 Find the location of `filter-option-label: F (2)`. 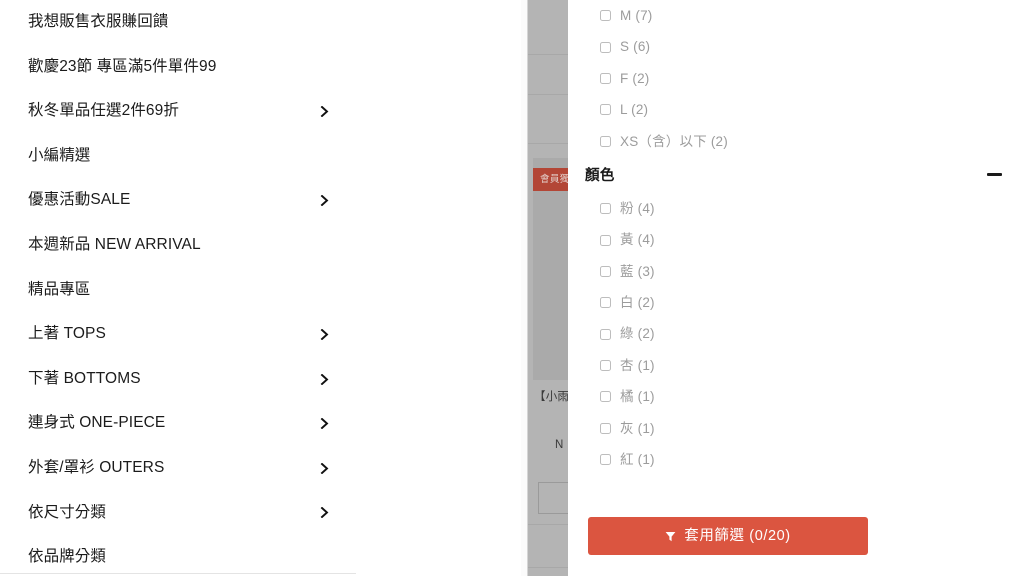

filter-option-label: F (2) is located at coordinates (635, 78).